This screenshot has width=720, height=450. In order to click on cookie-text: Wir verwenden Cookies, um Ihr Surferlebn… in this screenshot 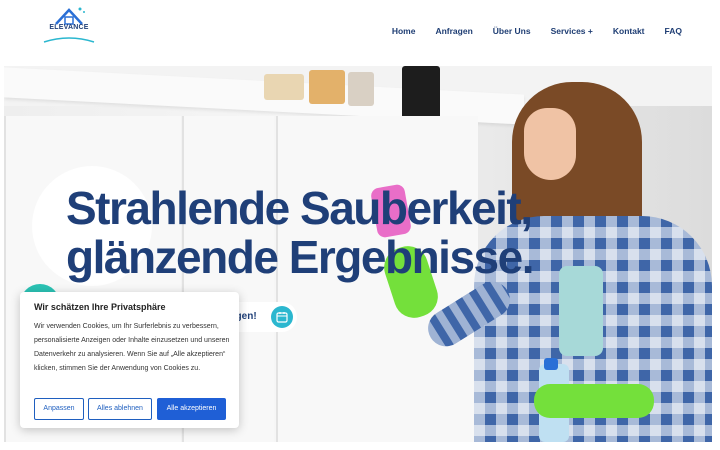, I will do `click(132, 347)`.